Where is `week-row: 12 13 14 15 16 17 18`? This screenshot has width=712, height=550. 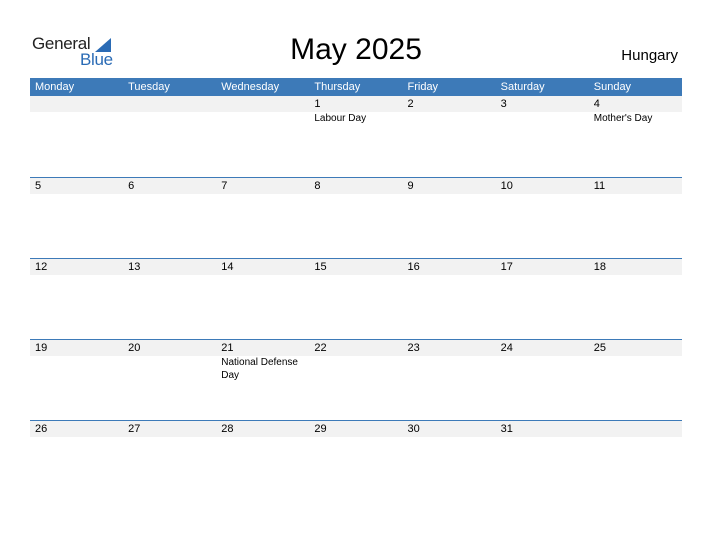
week-row: 12 13 14 15 16 17 18 is located at coordinates (356, 298).